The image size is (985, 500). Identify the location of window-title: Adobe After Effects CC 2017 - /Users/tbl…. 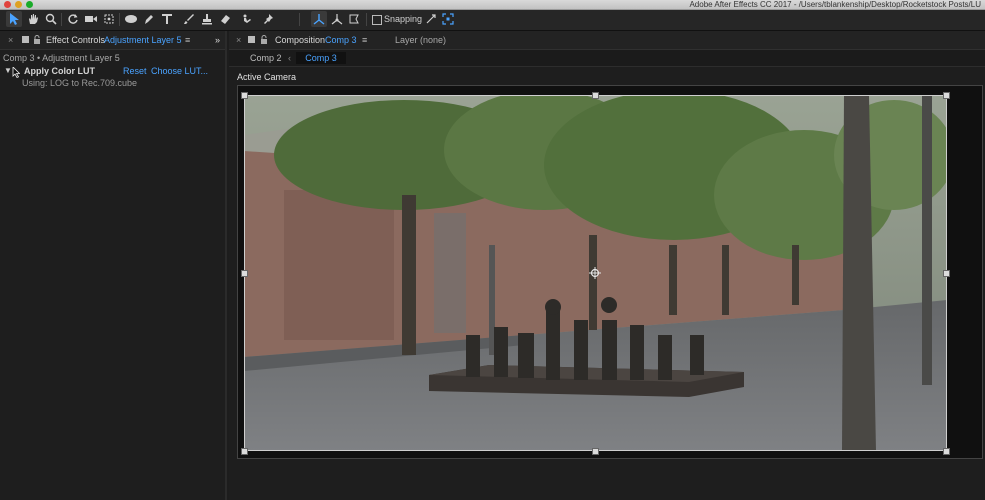
(835, 4).